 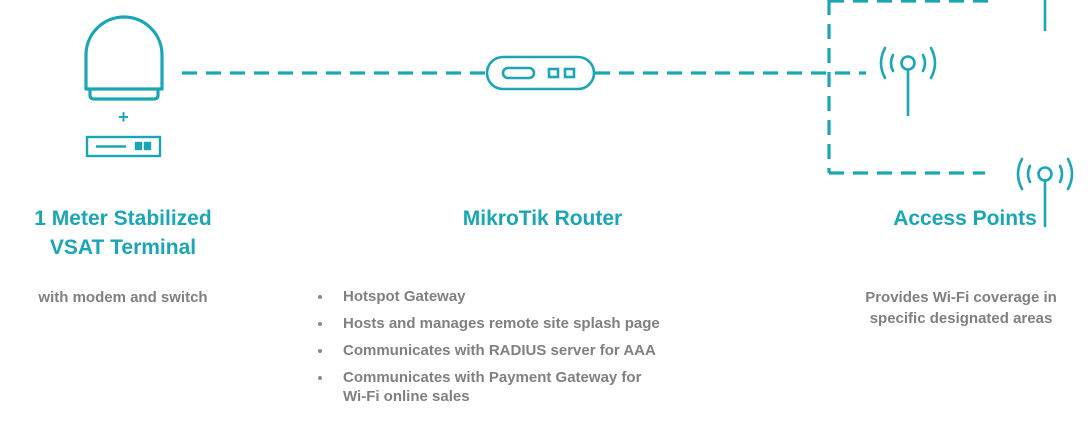 What do you see at coordinates (123, 117) in the screenshot?
I see `plus-icon: +` at bounding box center [123, 117].